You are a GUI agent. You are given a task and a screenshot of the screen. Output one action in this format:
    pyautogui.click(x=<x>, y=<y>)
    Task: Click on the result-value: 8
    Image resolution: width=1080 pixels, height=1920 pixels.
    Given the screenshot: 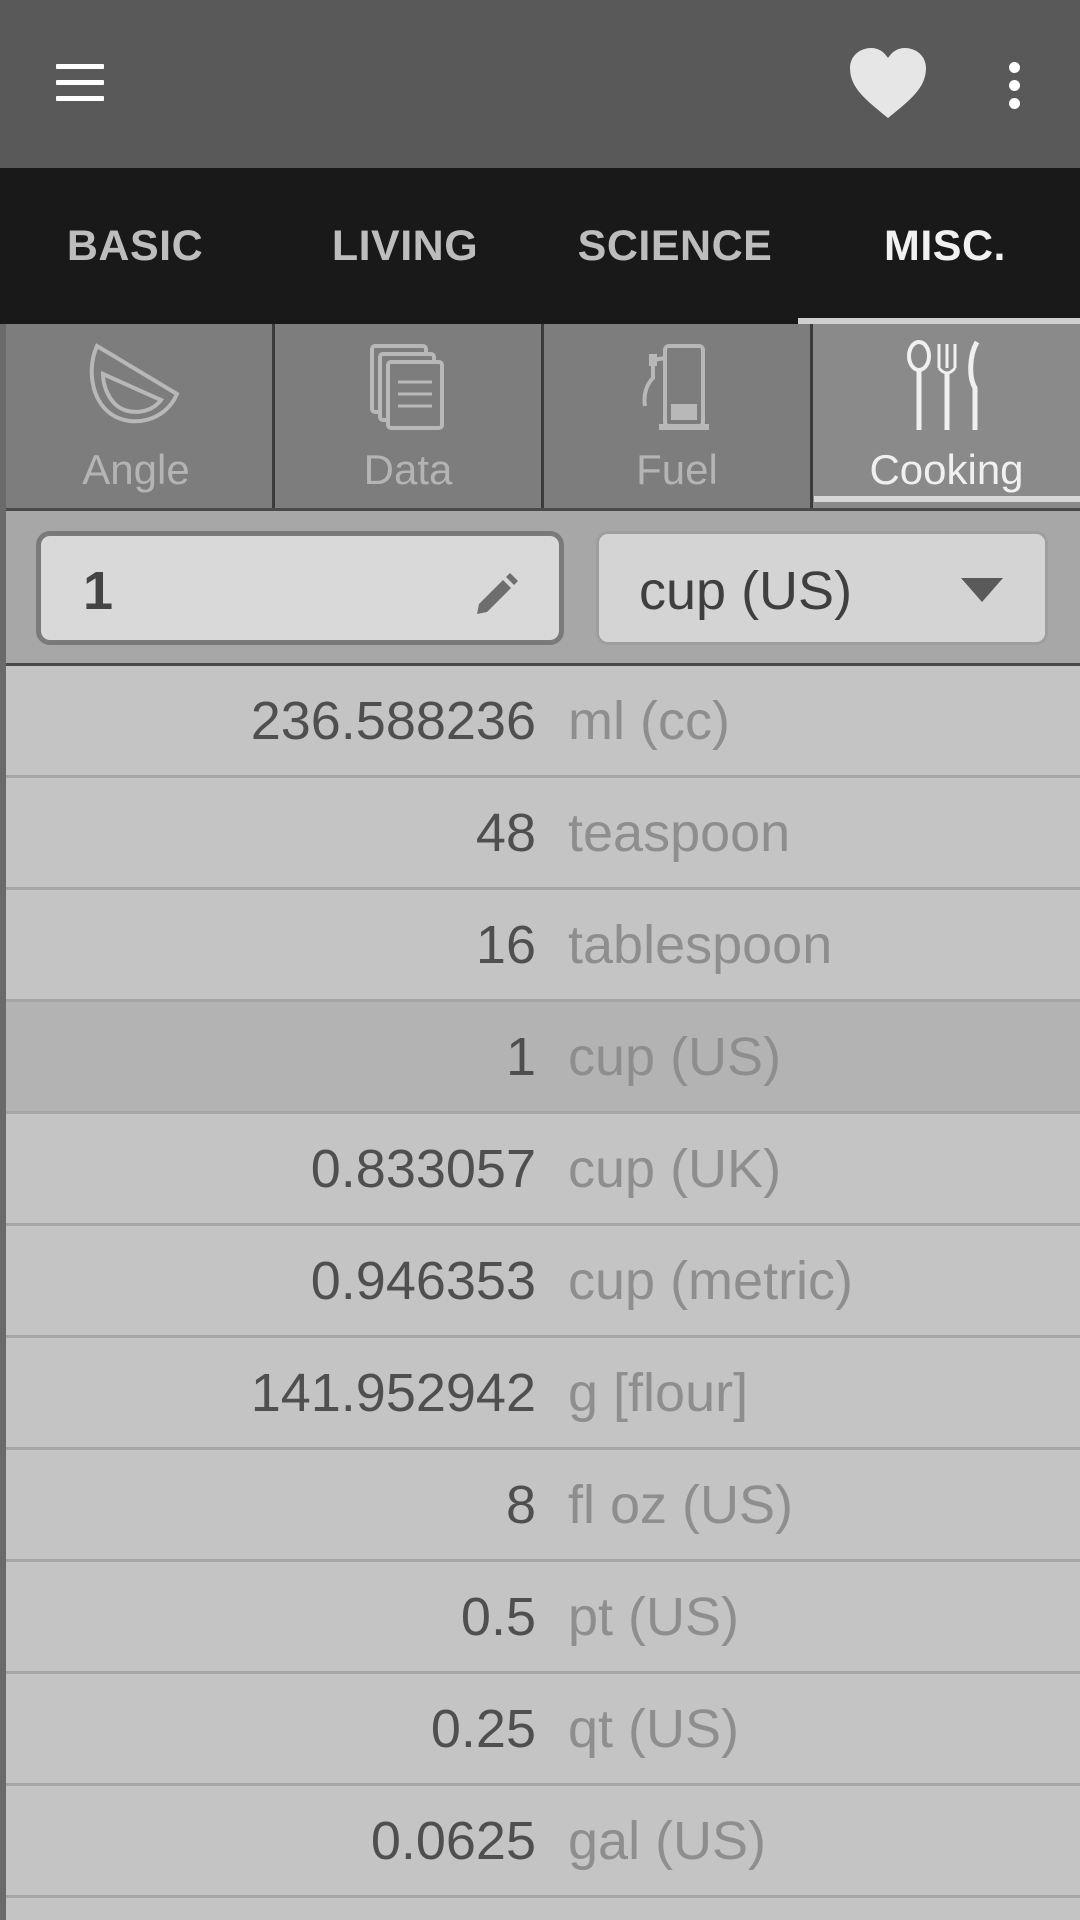 What is the action you would take?
    pyautogui.click(x=520, y=1505)
    